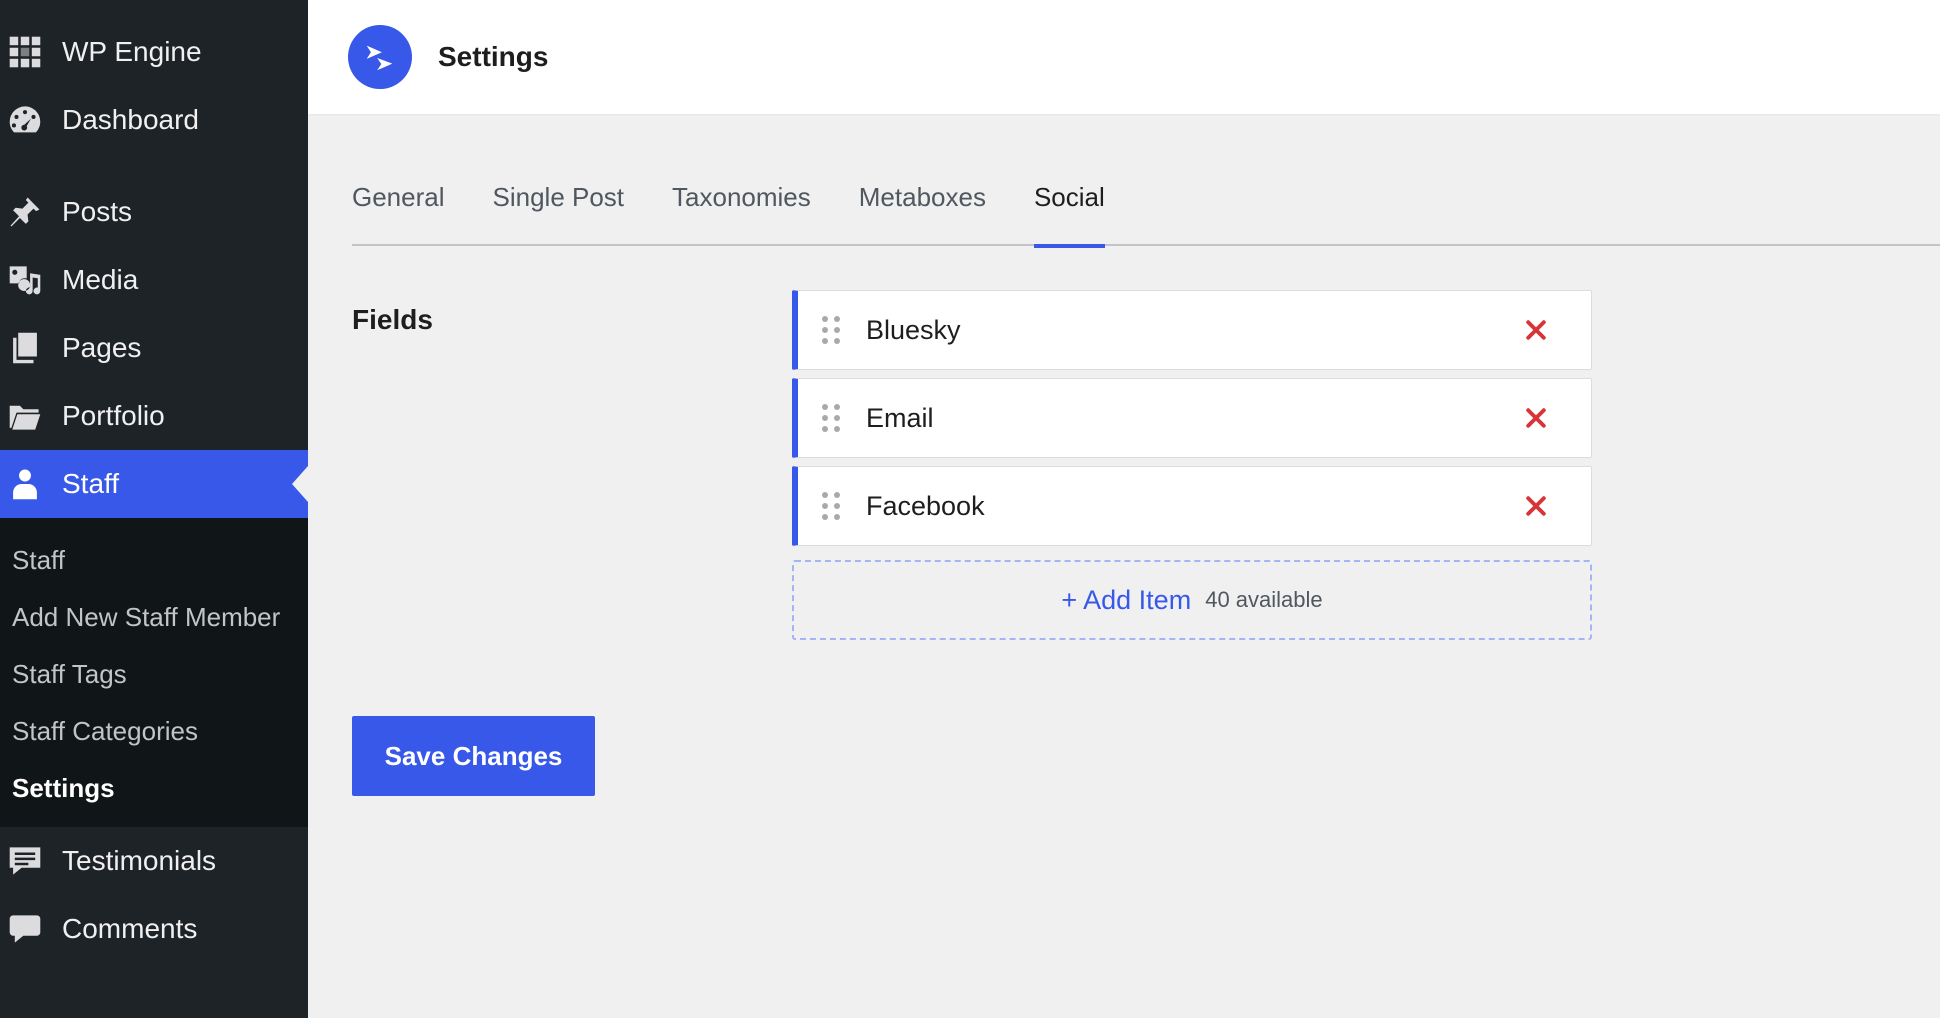 Image resolution: width=1940 pixels, height=1018 pixels. Describe the element at coordinates (1264, 599) in the screenshot. I see `available-count: 40 available` at that location.